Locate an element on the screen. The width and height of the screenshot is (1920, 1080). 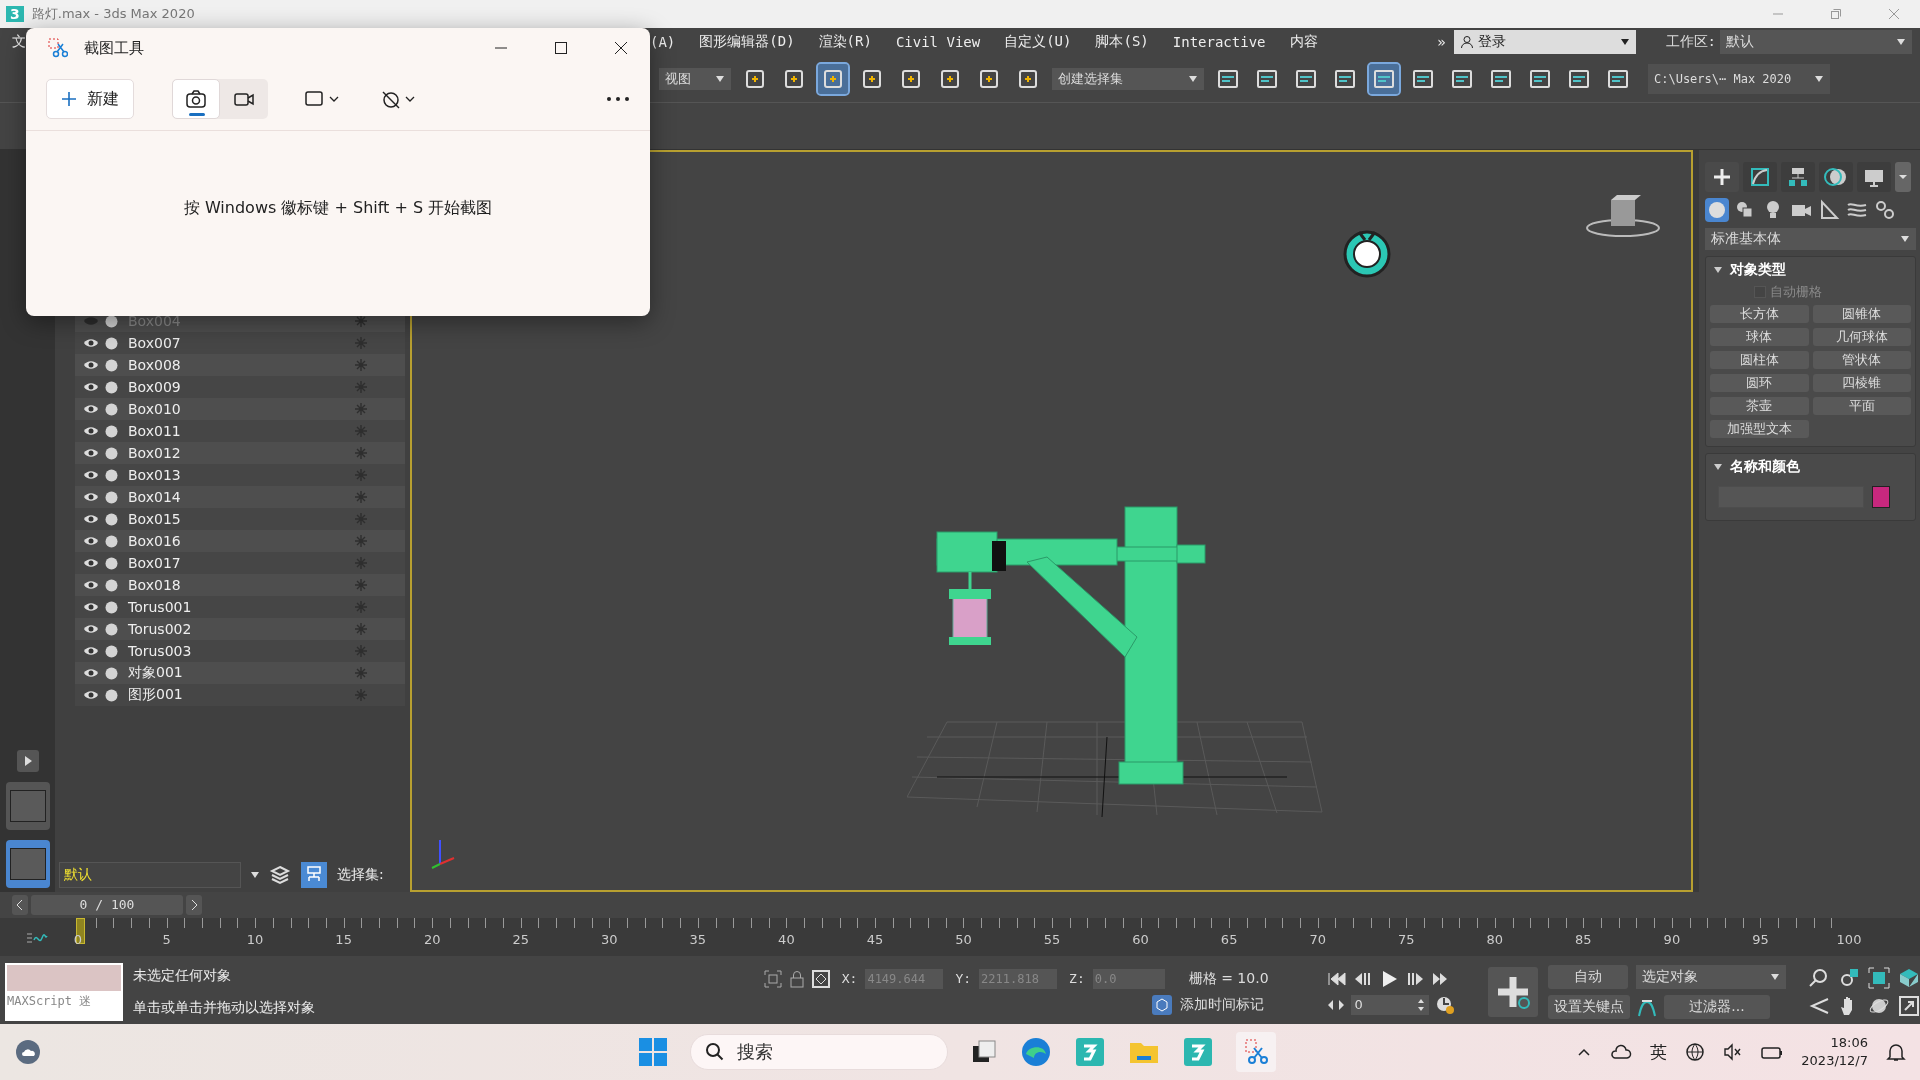
set-key-button is located at coordinates (1513, 991).